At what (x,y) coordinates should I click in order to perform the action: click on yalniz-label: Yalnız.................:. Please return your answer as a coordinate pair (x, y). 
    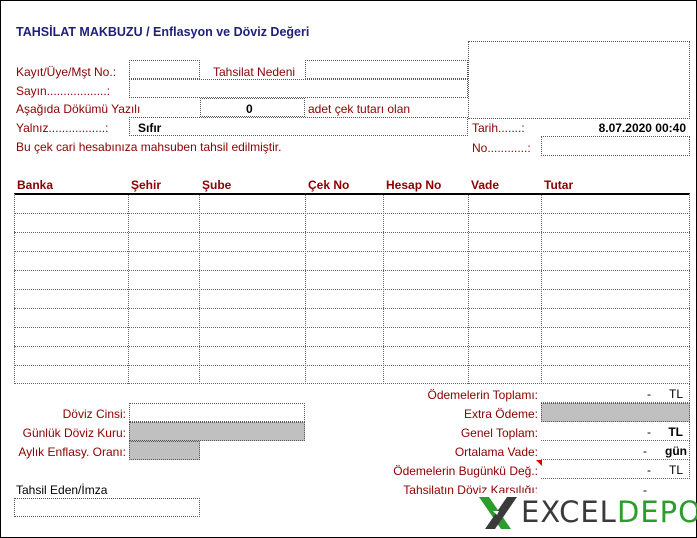
    Looking at the image, I should click on (62, 128).